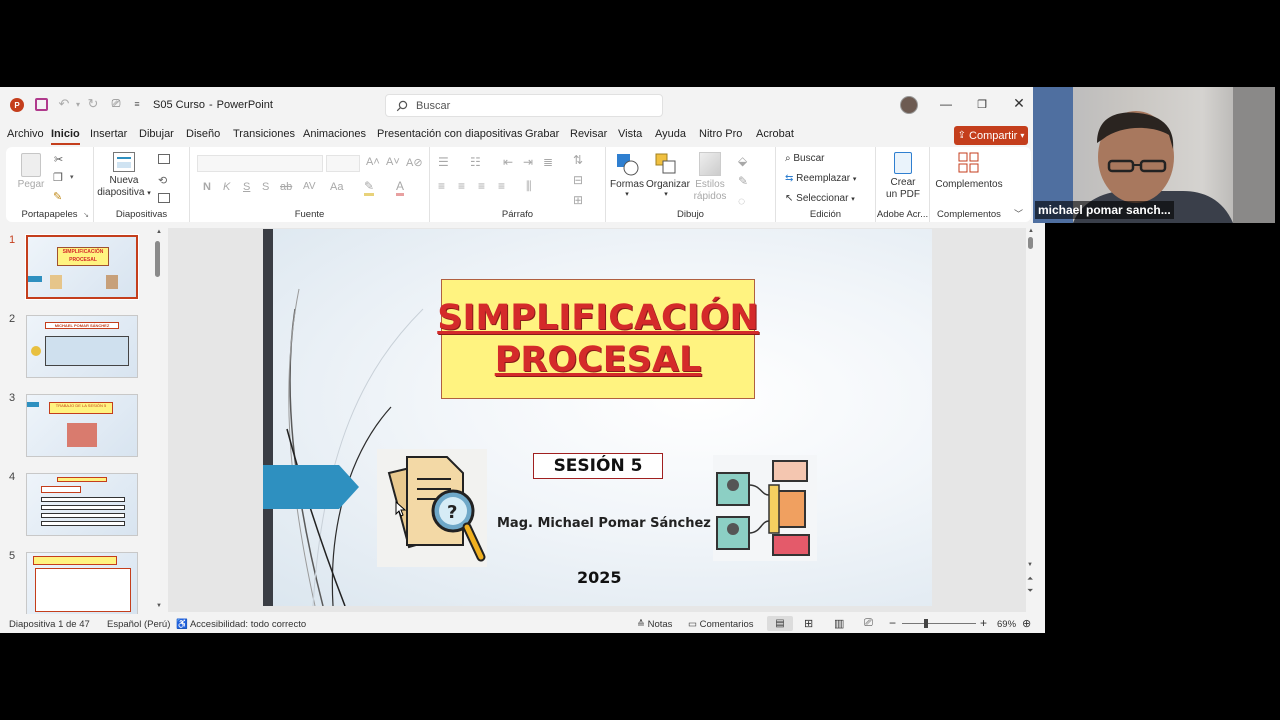 This screenshot has width=1280, height=720. Describe the element at coordinates (78, 104) in the screenshot. I see `undo-dropdown-icon: ▾` at that location.